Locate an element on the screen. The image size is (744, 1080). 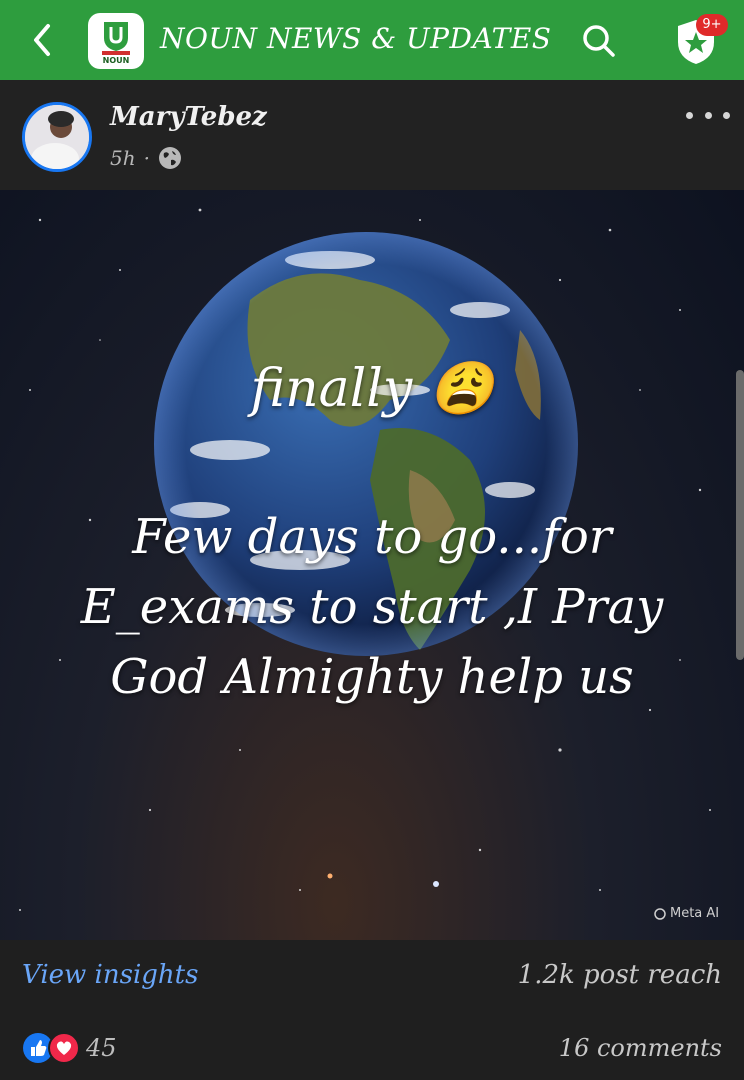
meta-ai-watermark: Meta AI is located at coordinates (686, 913).